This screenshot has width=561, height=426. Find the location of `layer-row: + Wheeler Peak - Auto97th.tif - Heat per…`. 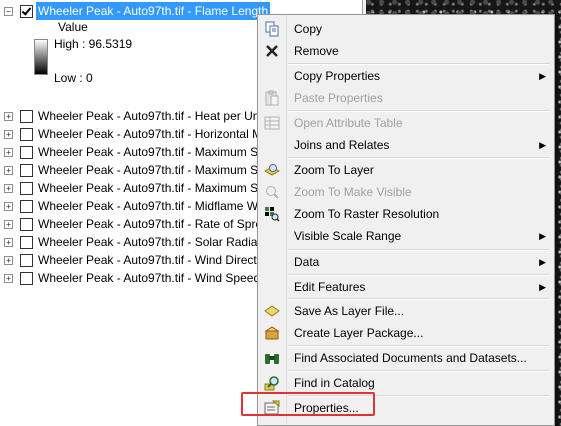

layer-row: + Wheeler Peak - Auto97th.tif - Heat per… is located at coordinates (130, 116).